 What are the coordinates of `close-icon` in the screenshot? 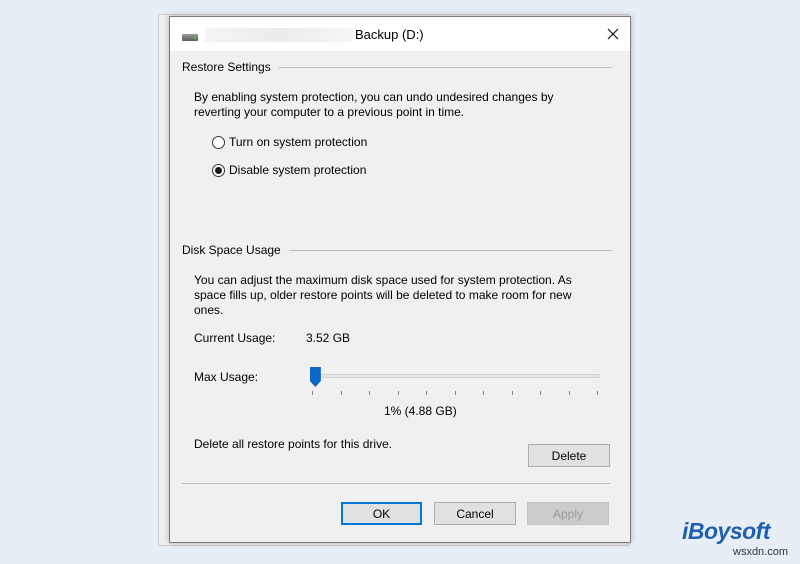 It's located at (613, 34).